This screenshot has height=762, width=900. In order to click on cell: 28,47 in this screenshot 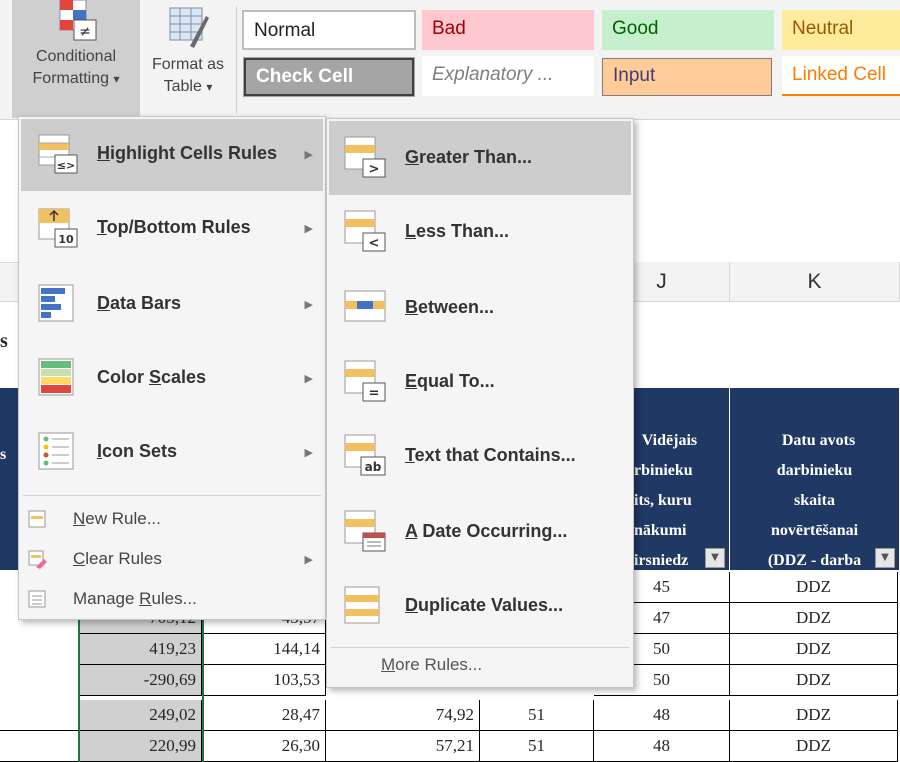, I will do `click(264, 715)`.